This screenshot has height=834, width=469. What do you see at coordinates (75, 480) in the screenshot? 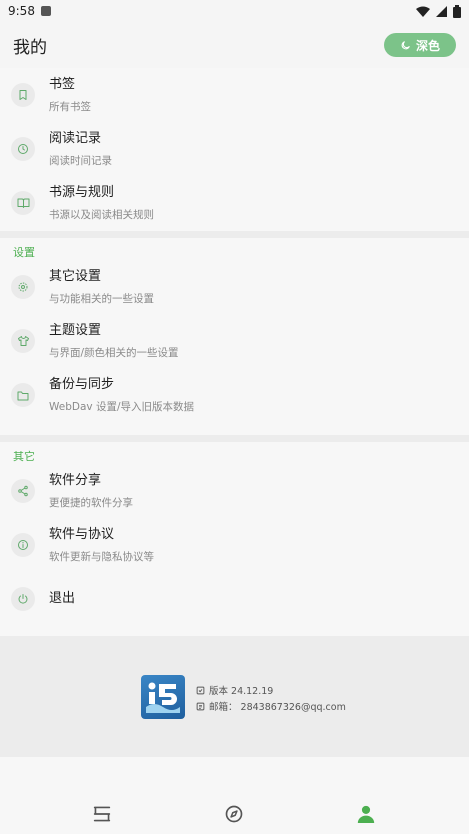
I see `menu-item-label: 软件分享` at bounding box center [75, 480].